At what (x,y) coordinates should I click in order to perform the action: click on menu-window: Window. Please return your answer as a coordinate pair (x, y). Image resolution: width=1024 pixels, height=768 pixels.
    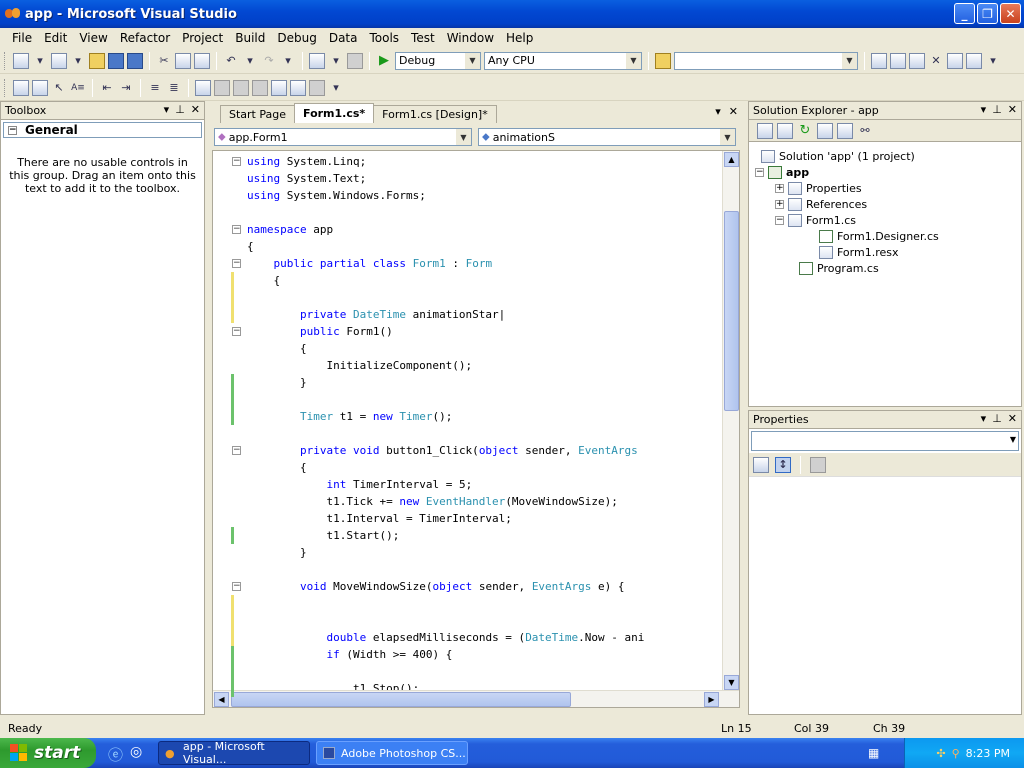
    Looking at the image, I should click on (470, 38).